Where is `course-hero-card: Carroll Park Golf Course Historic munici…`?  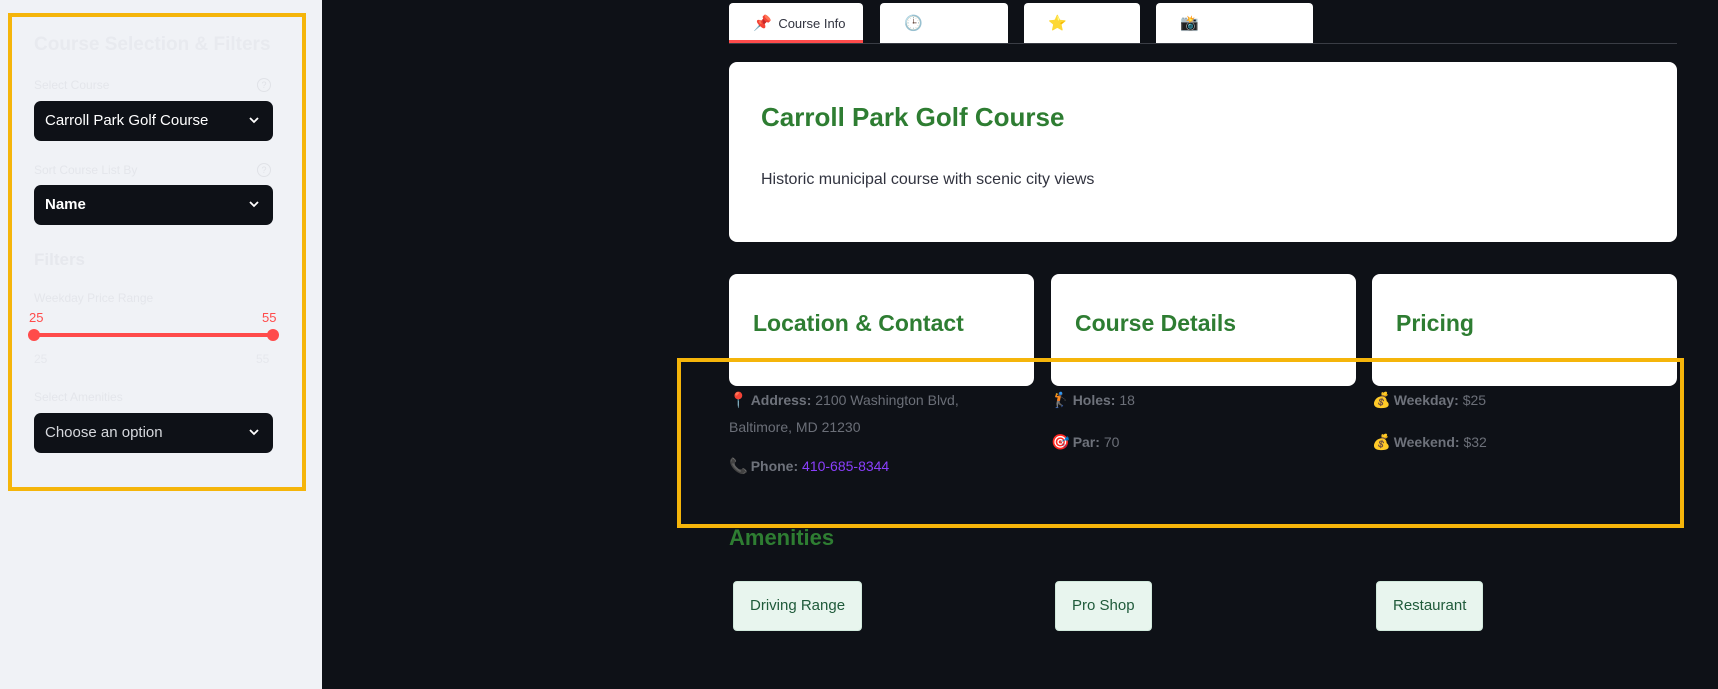 course-hero-card: Carroll Park Golf Course Historic munici… is located at coordinates (1203, 152).